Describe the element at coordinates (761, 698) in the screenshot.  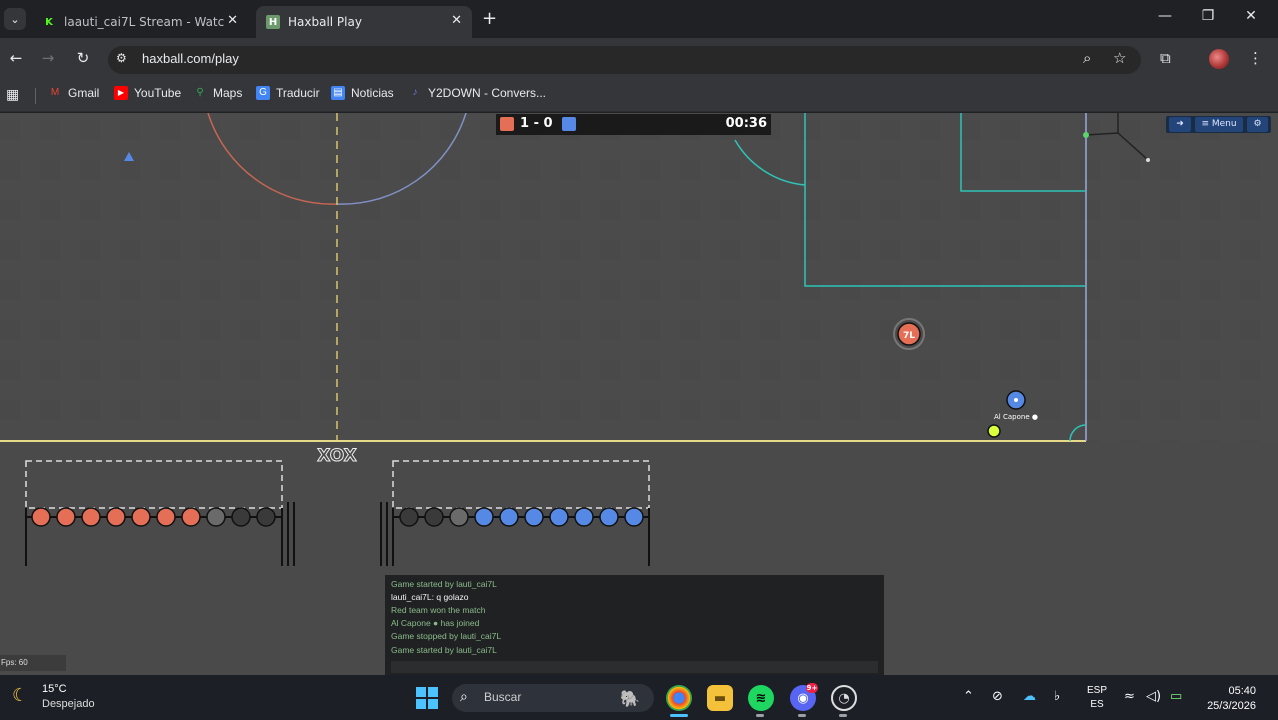
I see `spotify-icon: ≋` at that location.